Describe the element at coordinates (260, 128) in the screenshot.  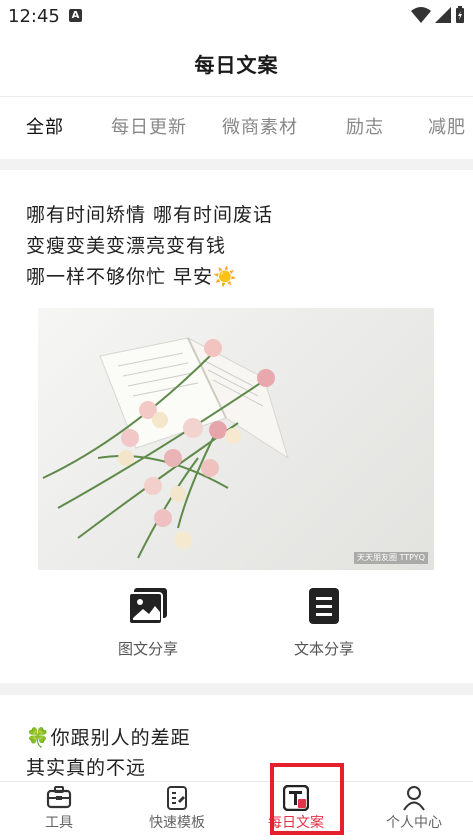
I see `tab-wechat-business: 微商素材` at that location.